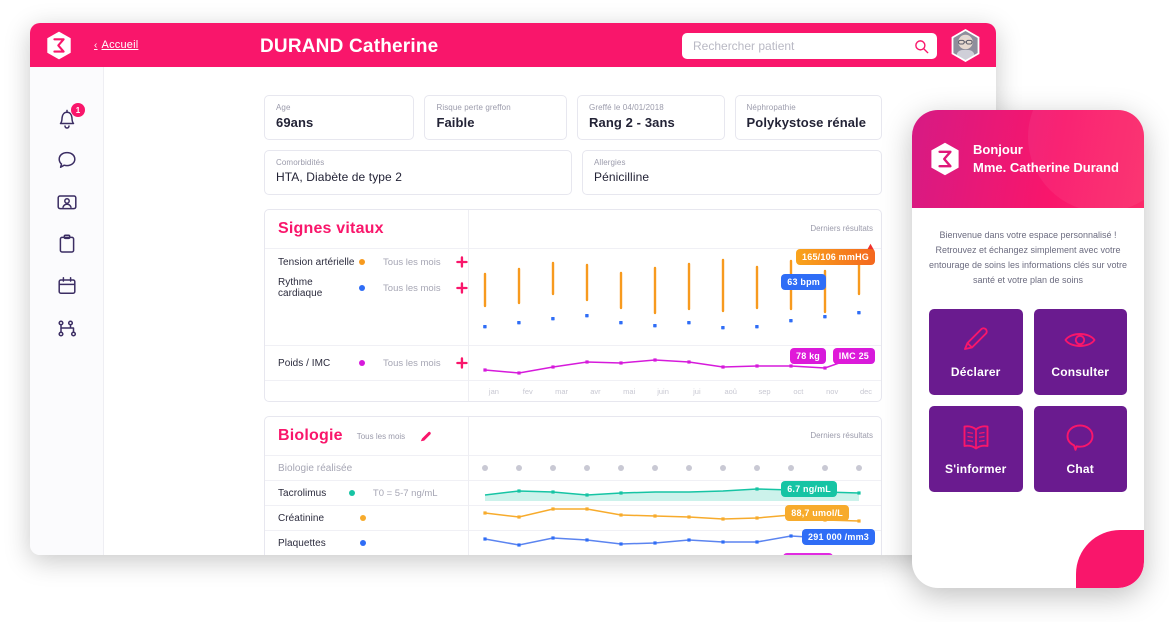 This screenshot has width=1169, height=622. I want to click on month-tick: jan, so click(493, 391).